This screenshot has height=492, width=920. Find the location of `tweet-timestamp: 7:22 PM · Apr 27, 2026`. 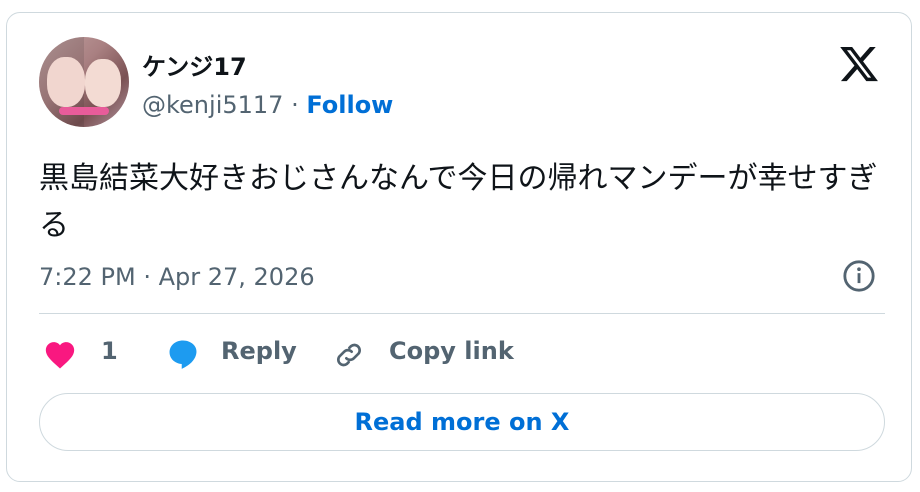

tweet-timestamp: 7:22 PM · Apr 27, 2026 is located at coordinates (177, 277).